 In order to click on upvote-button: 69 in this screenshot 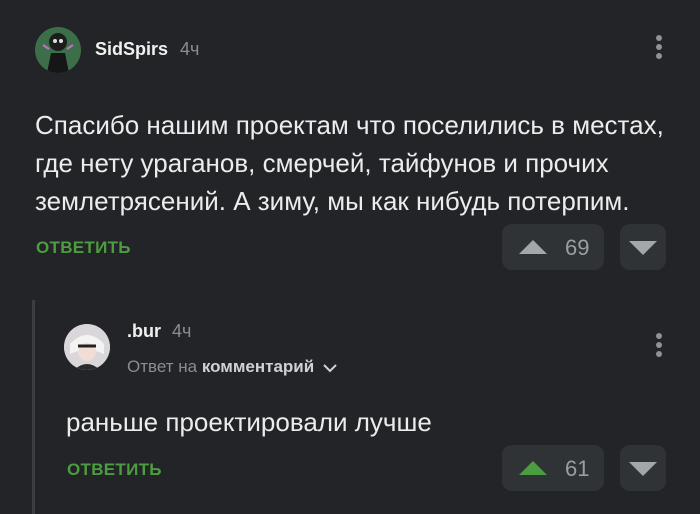, I will do `click(553, 247)`.